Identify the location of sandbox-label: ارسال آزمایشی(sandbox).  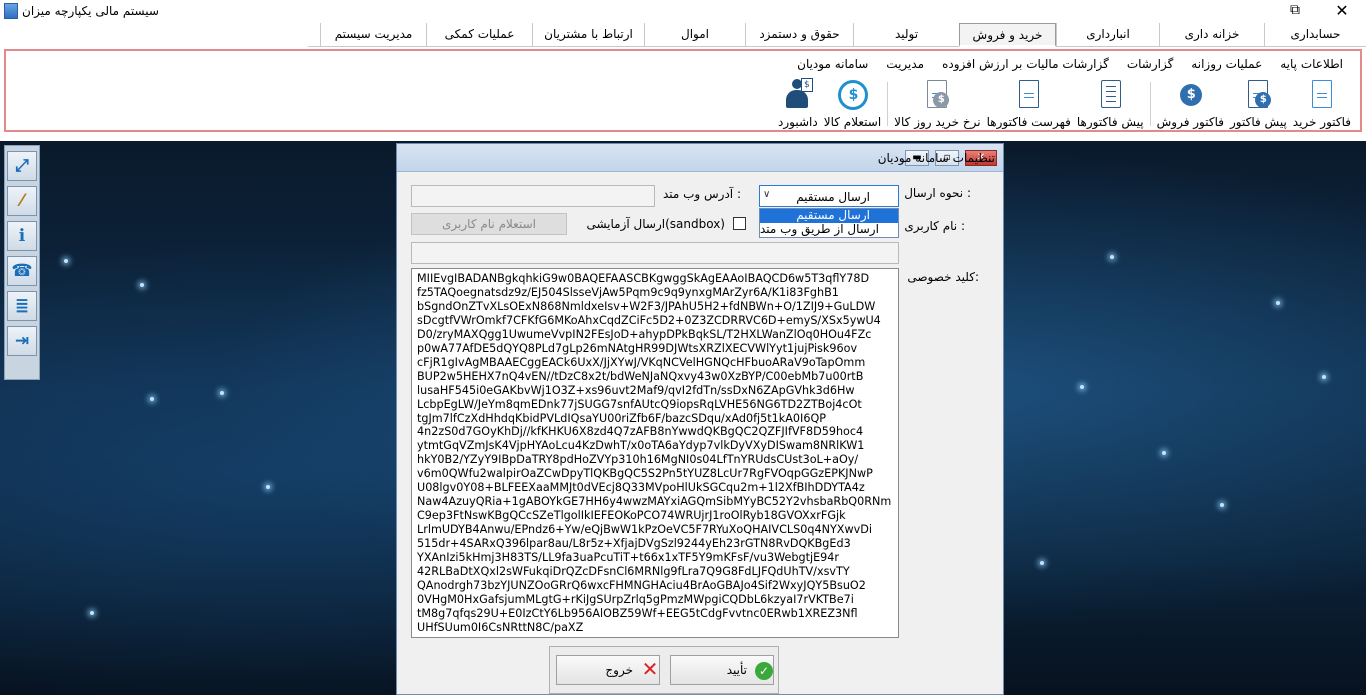
(655, 224).